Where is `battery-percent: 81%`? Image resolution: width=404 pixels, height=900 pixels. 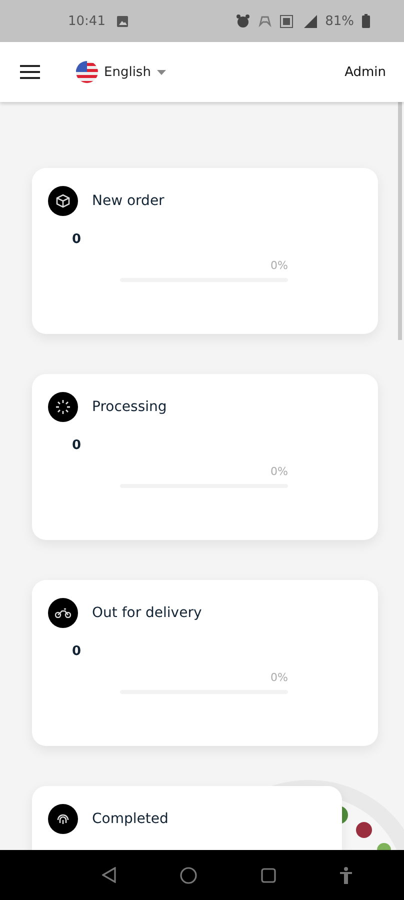 battery-percent: 81% is located at coordinates (339, 21).